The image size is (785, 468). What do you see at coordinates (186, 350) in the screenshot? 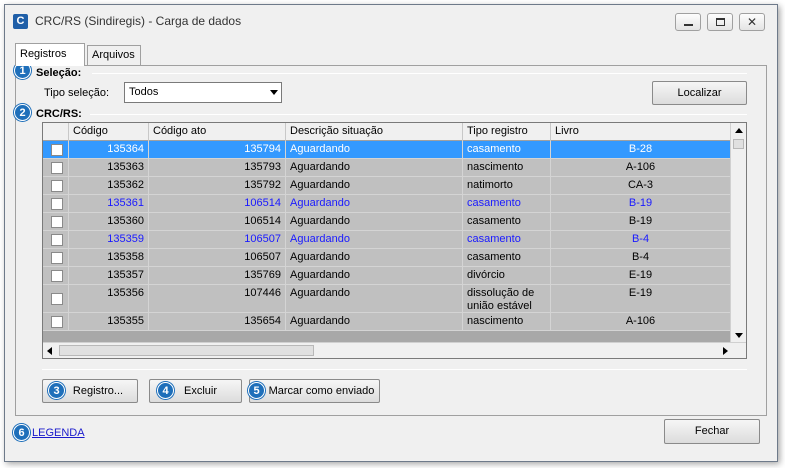
I see `horizontal-scroll-thumb` at bounding box center [186, 350].